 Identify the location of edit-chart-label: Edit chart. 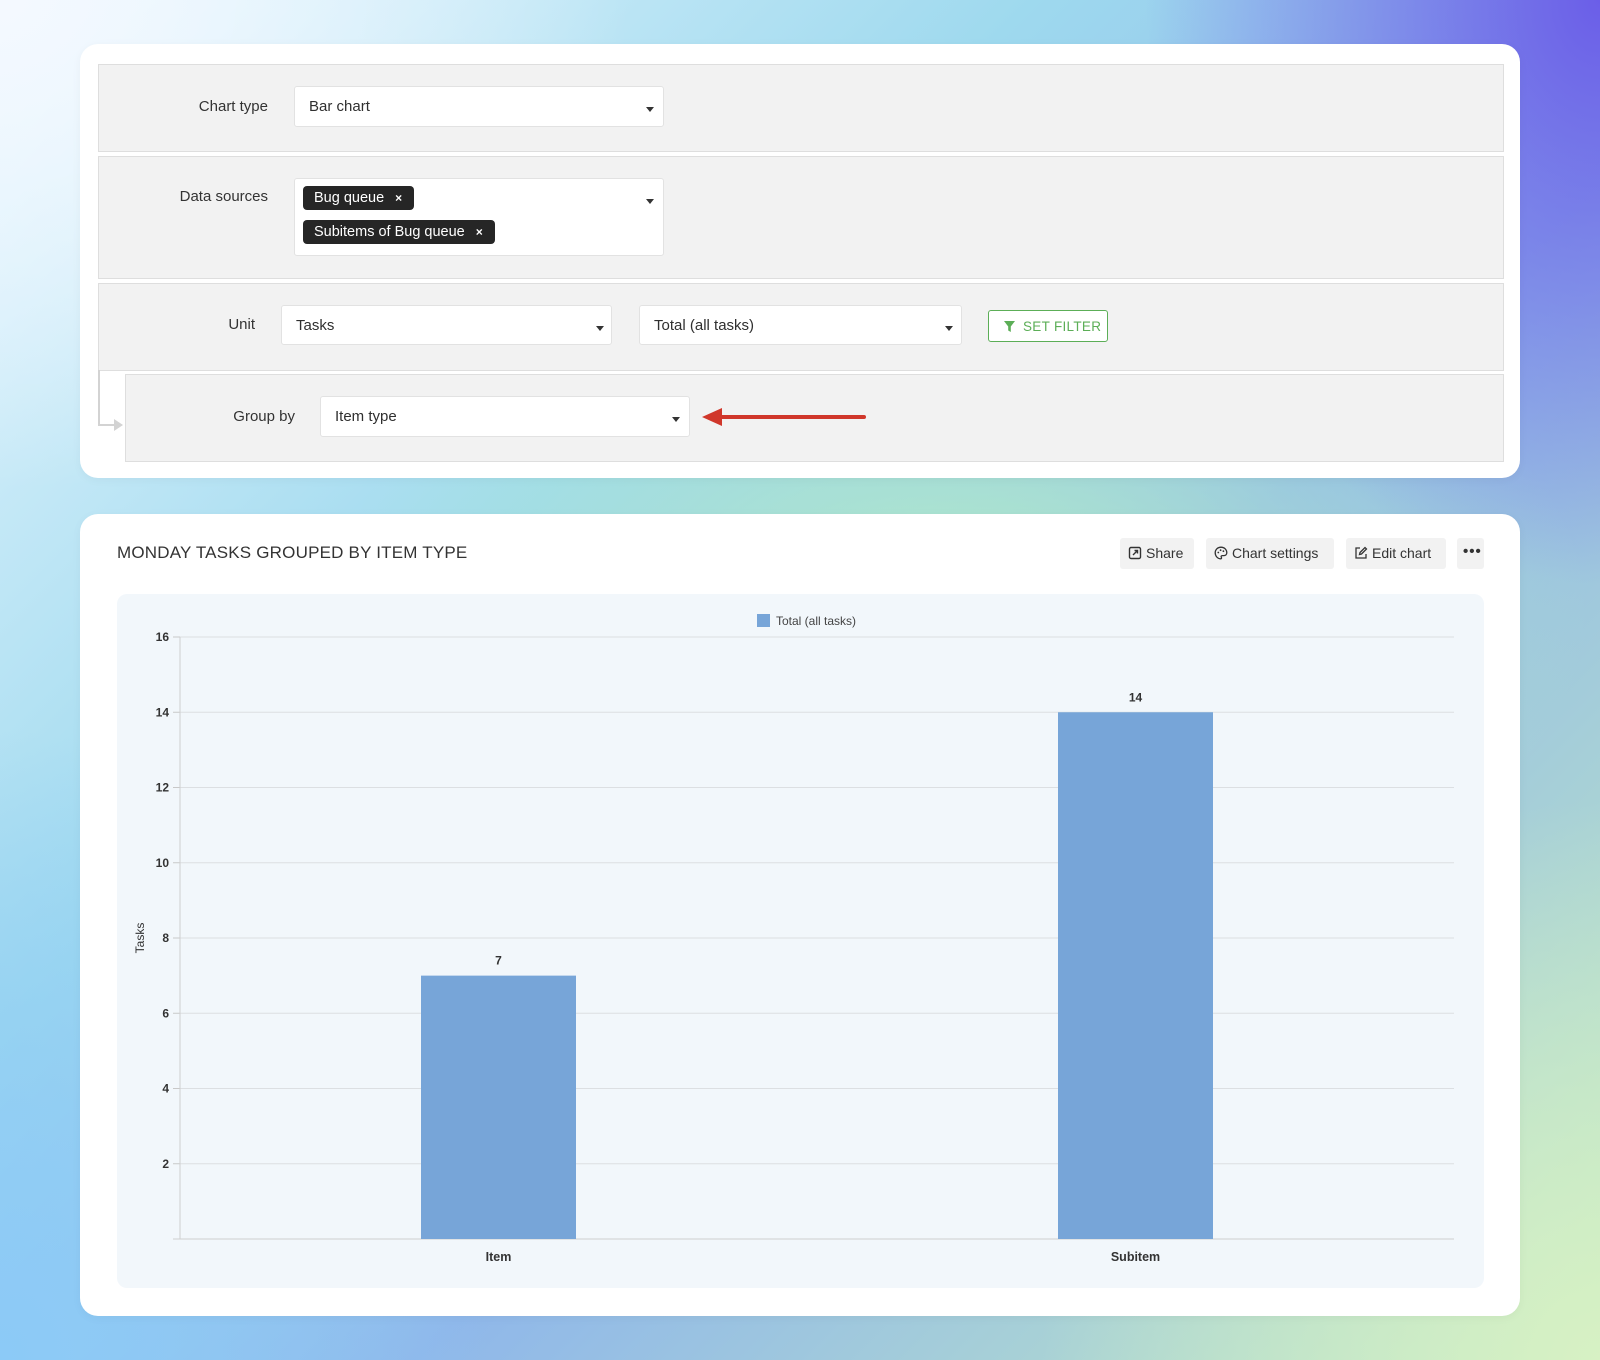
(1402, 553).